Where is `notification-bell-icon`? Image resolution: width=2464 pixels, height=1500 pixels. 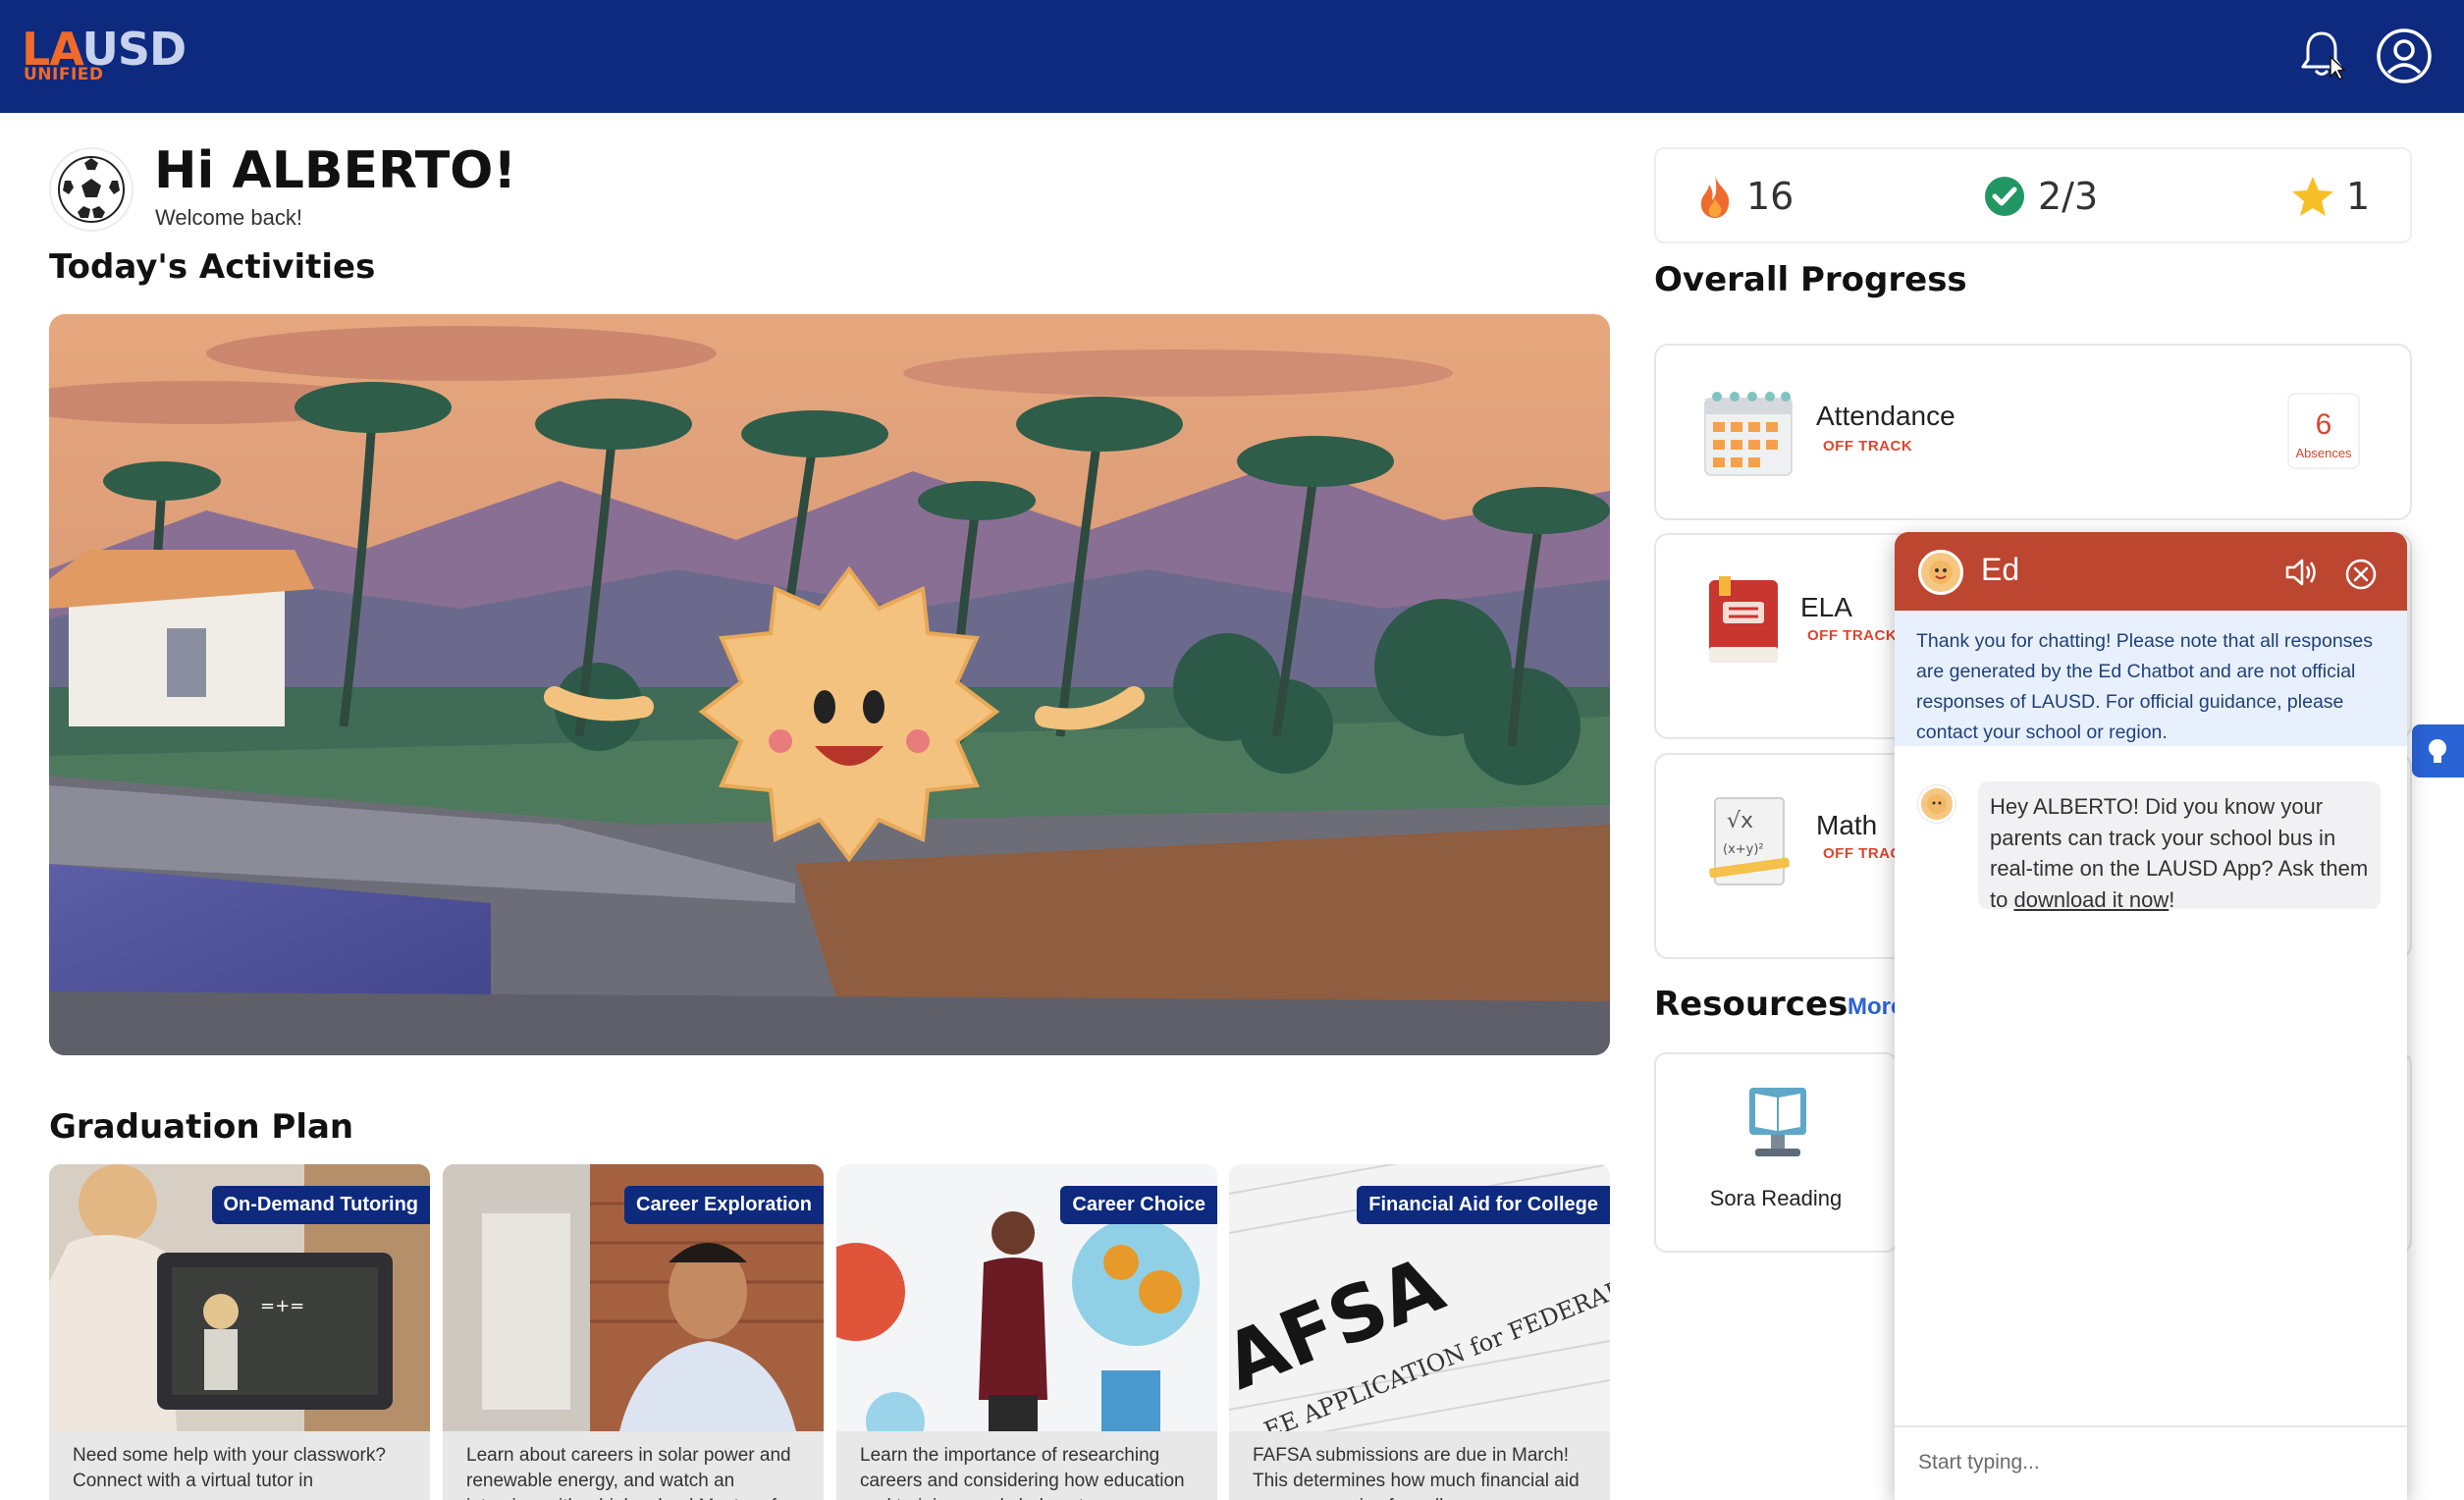
notification-bell-icon is located at coordinates (2321, 54).